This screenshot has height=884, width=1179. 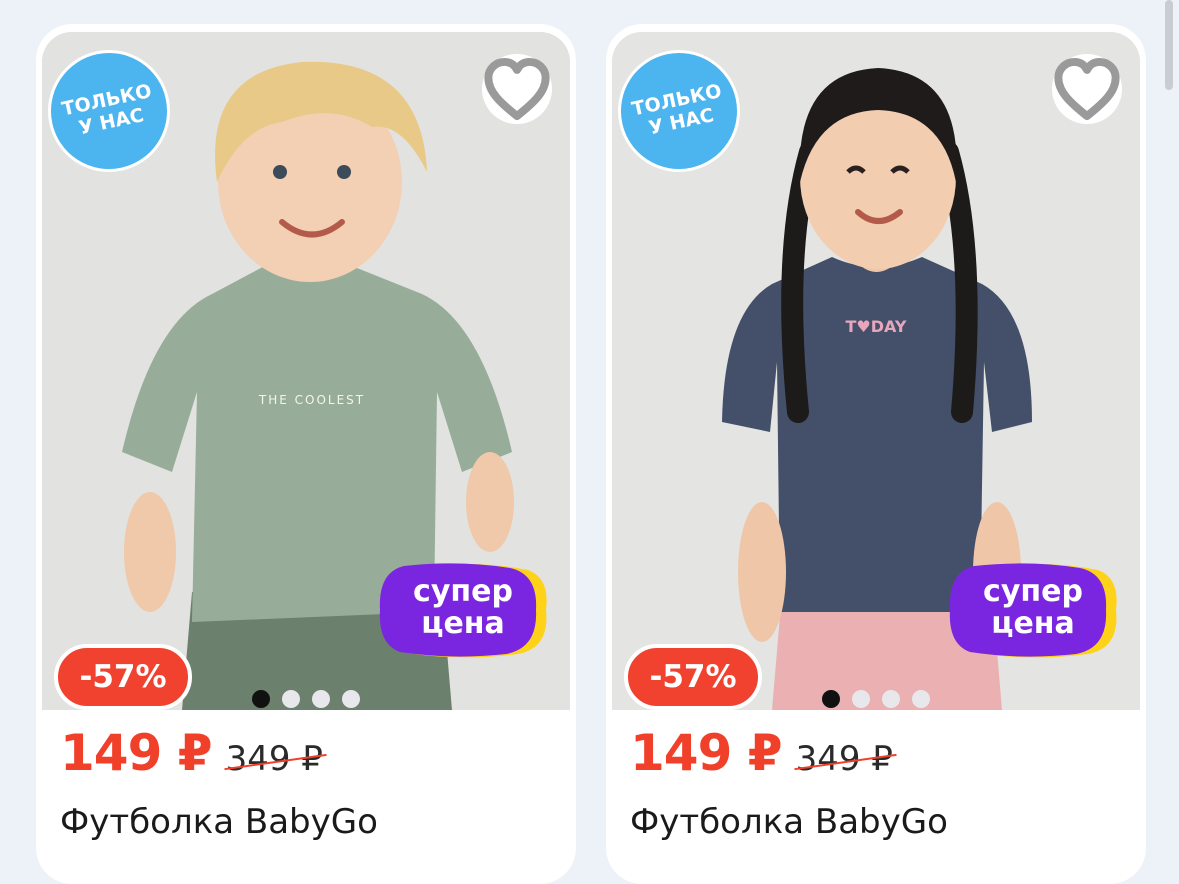 What do you see at coordinates (876, 326) in the screenshot?
I see `shirt-print: T♥DAY` at bounding box center [876, 326].